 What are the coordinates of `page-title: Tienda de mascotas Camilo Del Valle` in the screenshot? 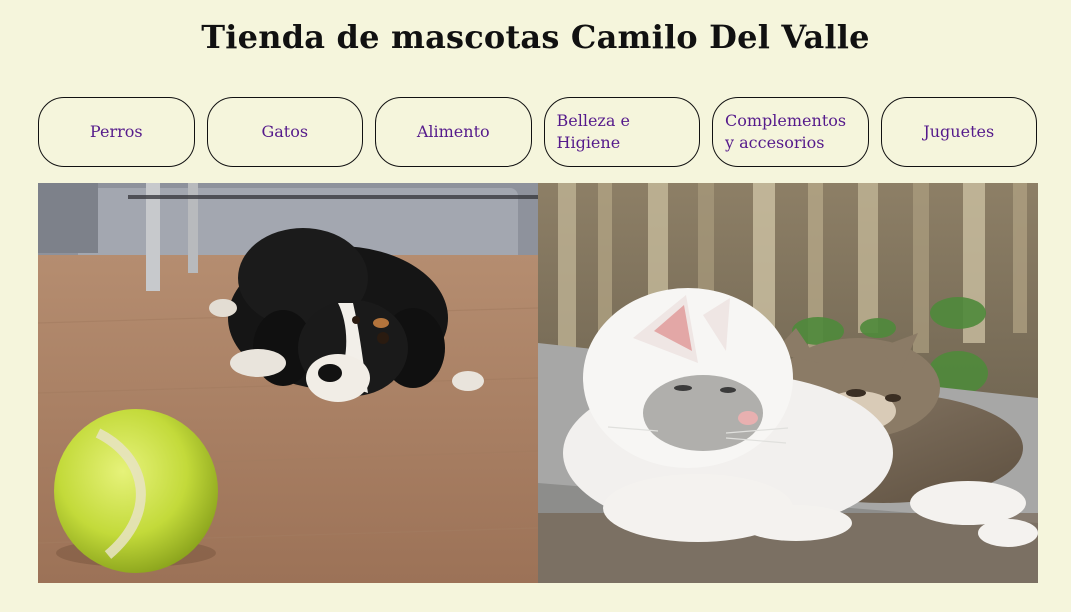 It's located at (535, 37).